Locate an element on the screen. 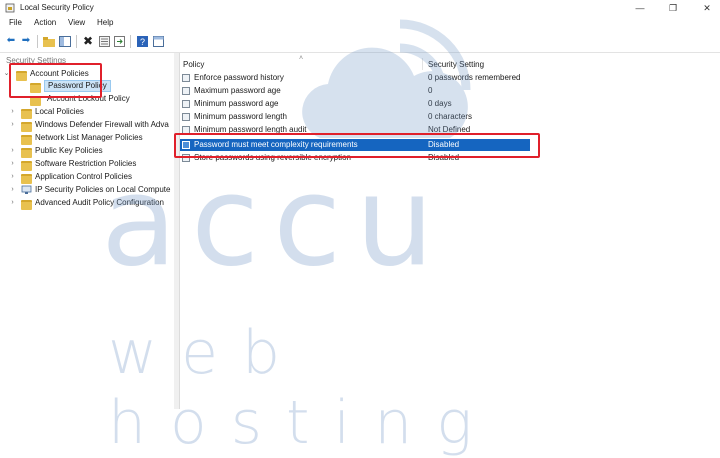 The width and height of the screenshot is (720, 458). properties-icon is located at coordinates (104, 41).